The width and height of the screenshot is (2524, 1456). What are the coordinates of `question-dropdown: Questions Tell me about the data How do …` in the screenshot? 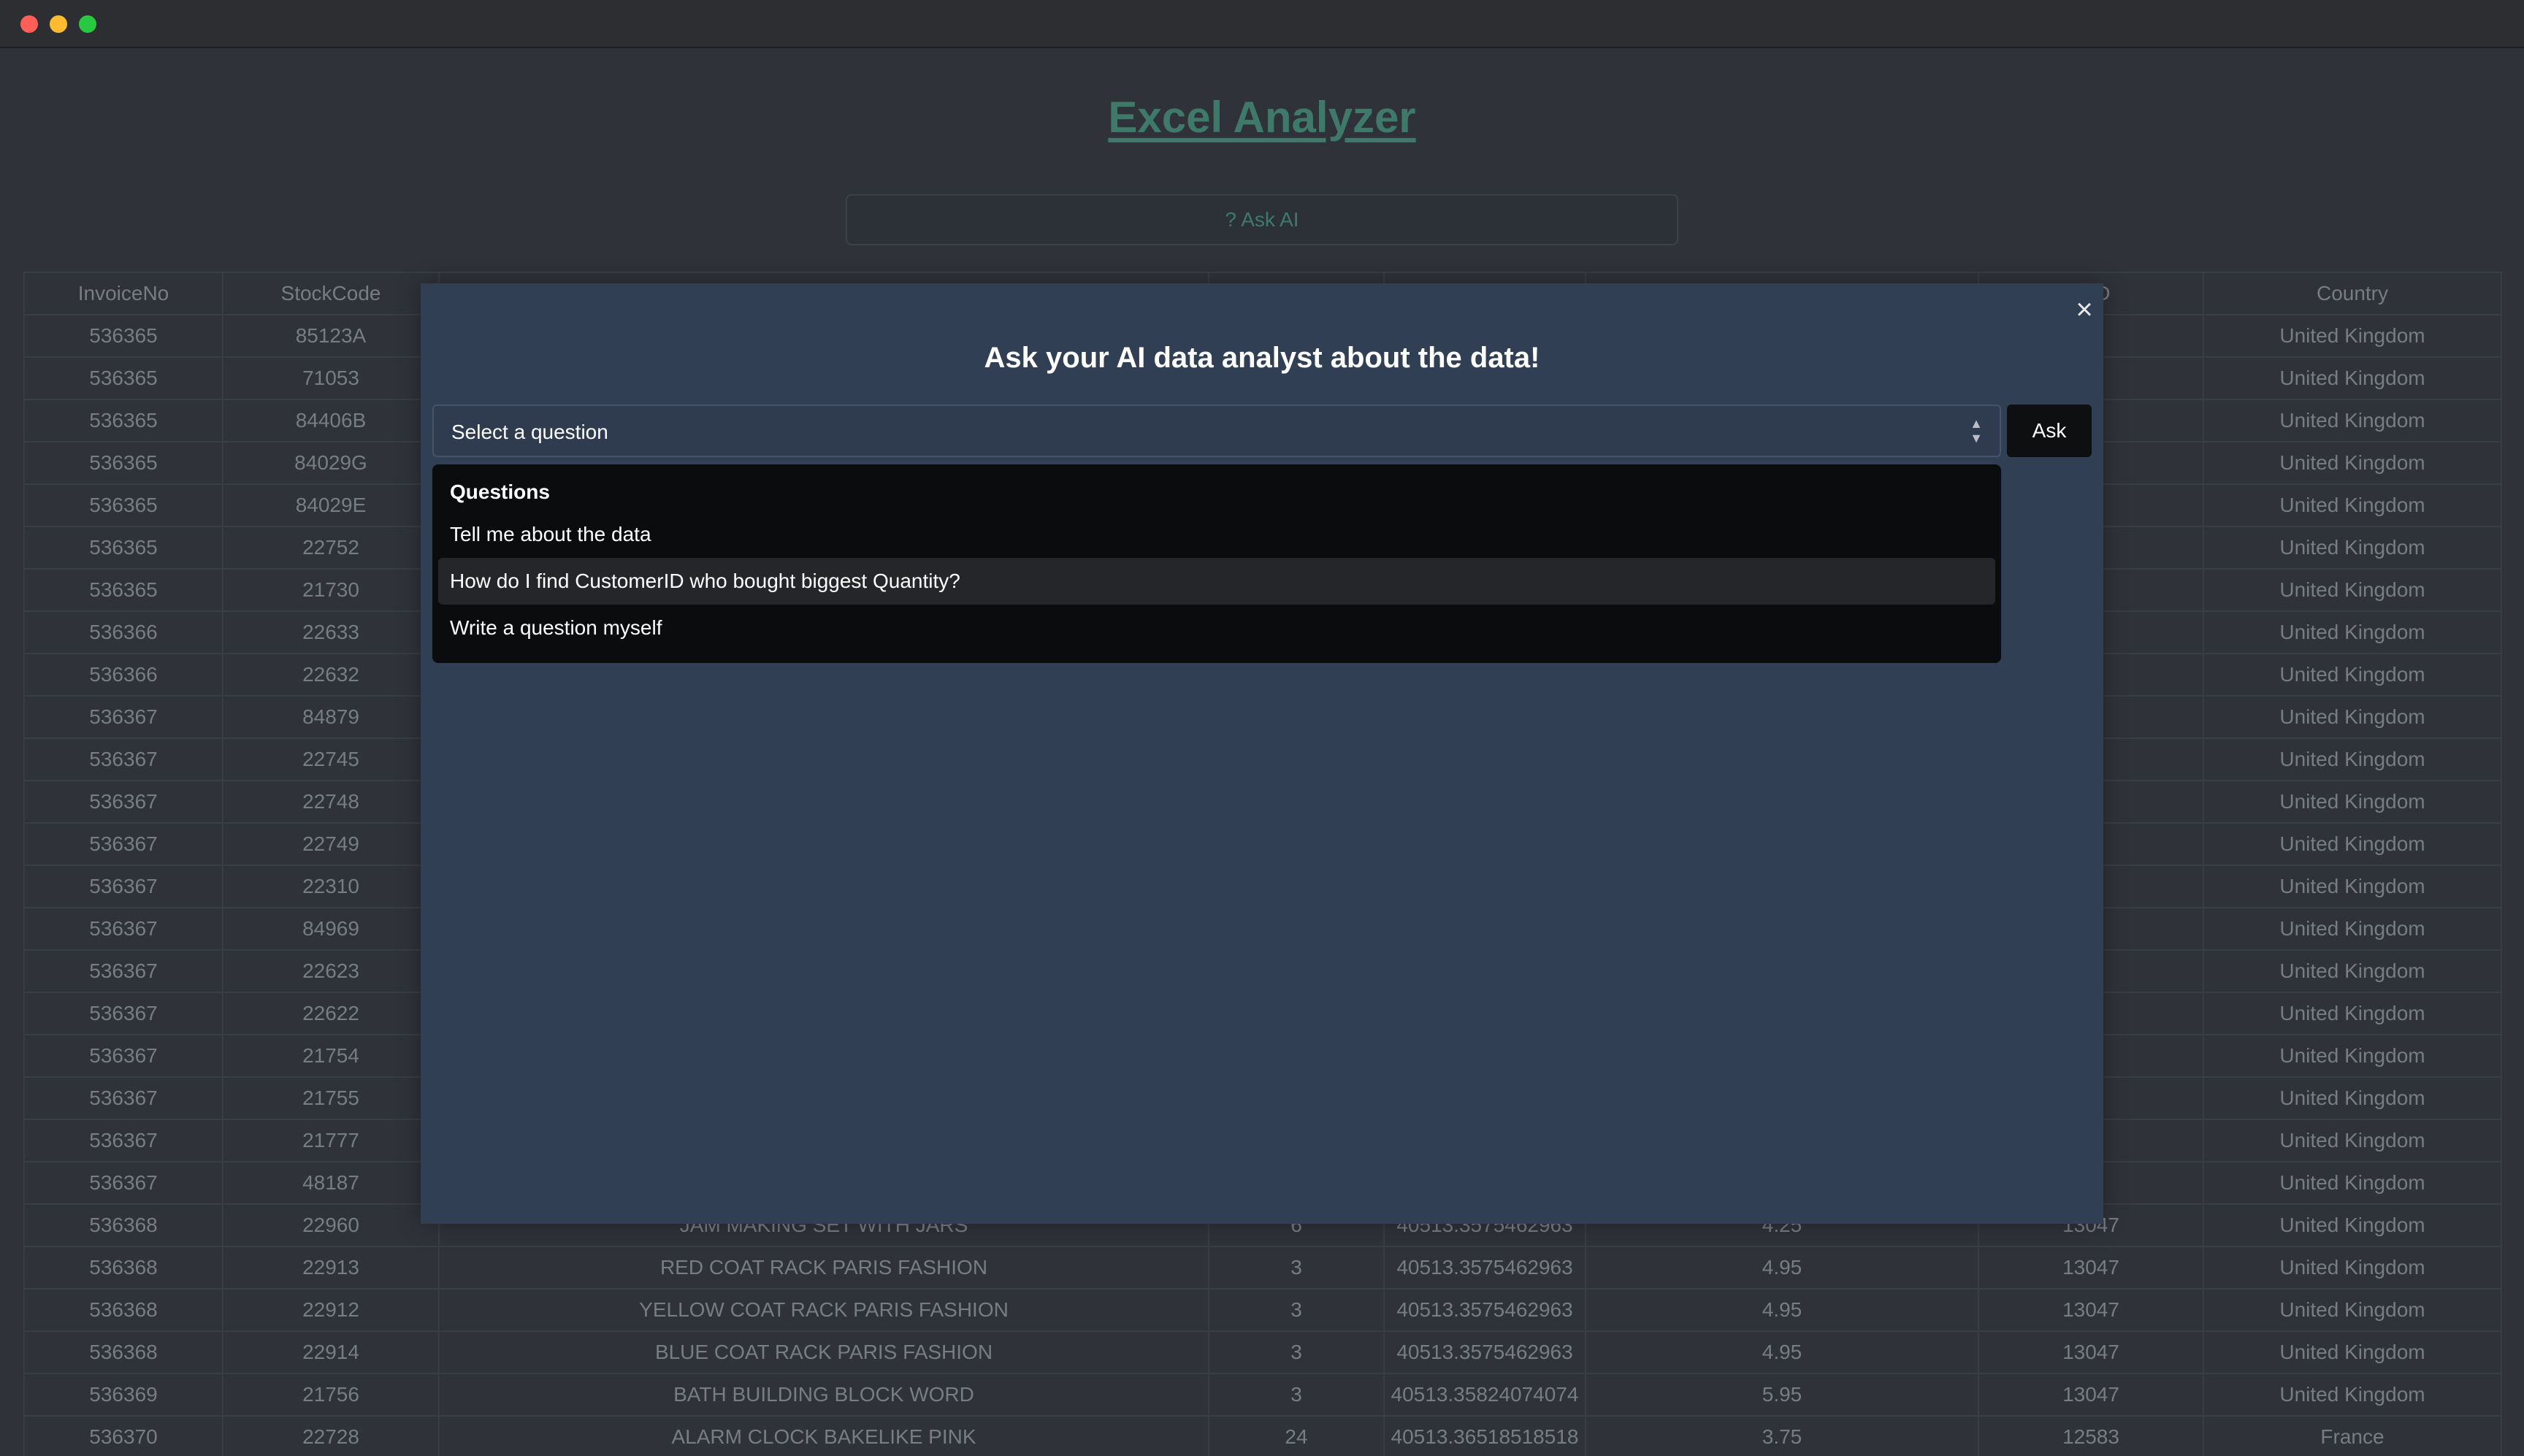 It's located at (1216, 563).